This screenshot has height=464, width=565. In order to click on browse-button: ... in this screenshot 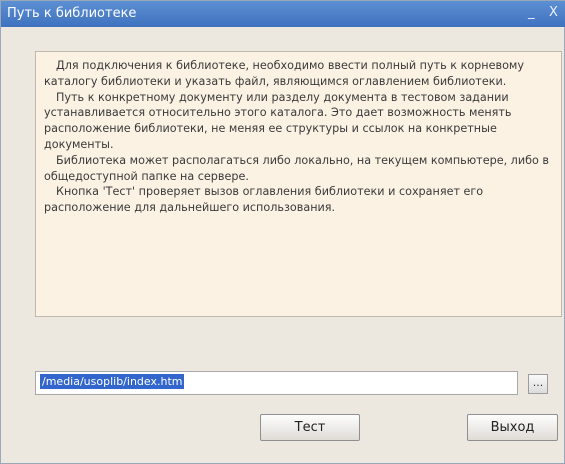, I will do `click(538, 384)`.